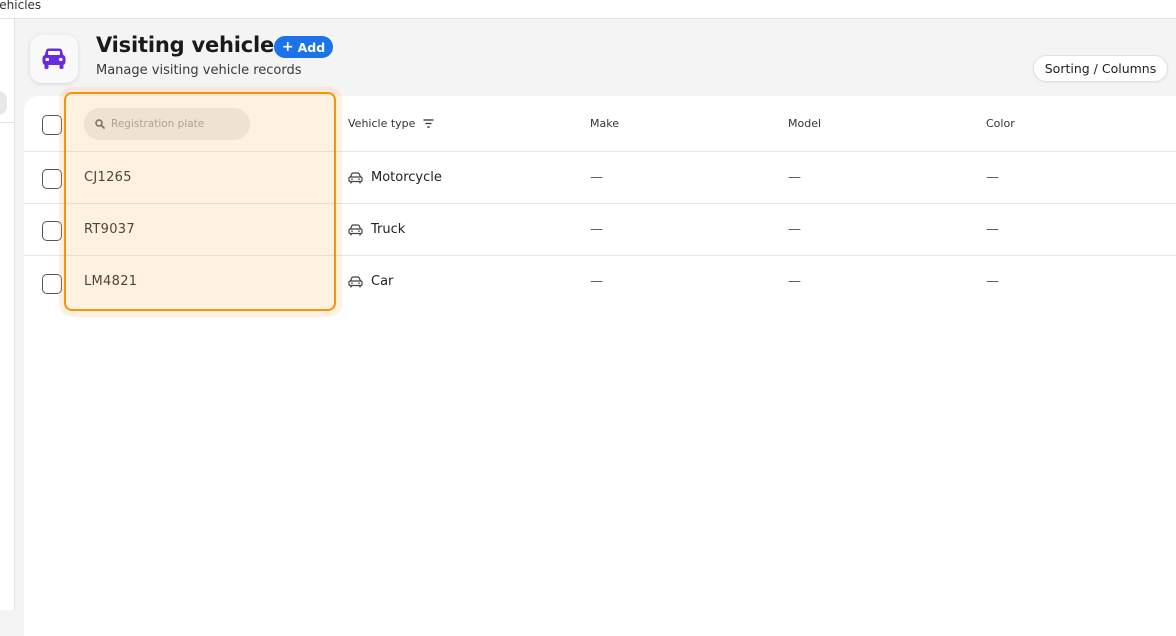 The width and height of the screenshot is (1176, 636). I want to click on page-subtitle: Manage visiting vehicle records, so click(199, 70).